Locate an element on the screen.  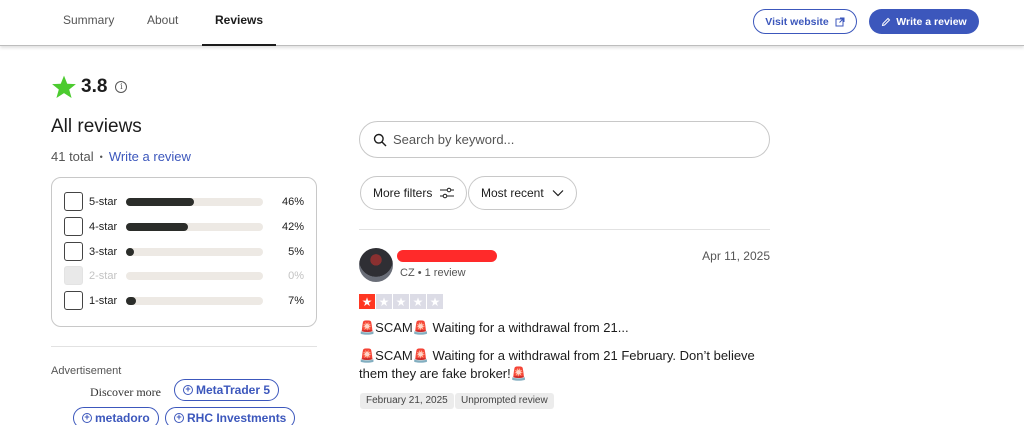
advertisement-label: Advertisement is located at coordinates (86, 371).